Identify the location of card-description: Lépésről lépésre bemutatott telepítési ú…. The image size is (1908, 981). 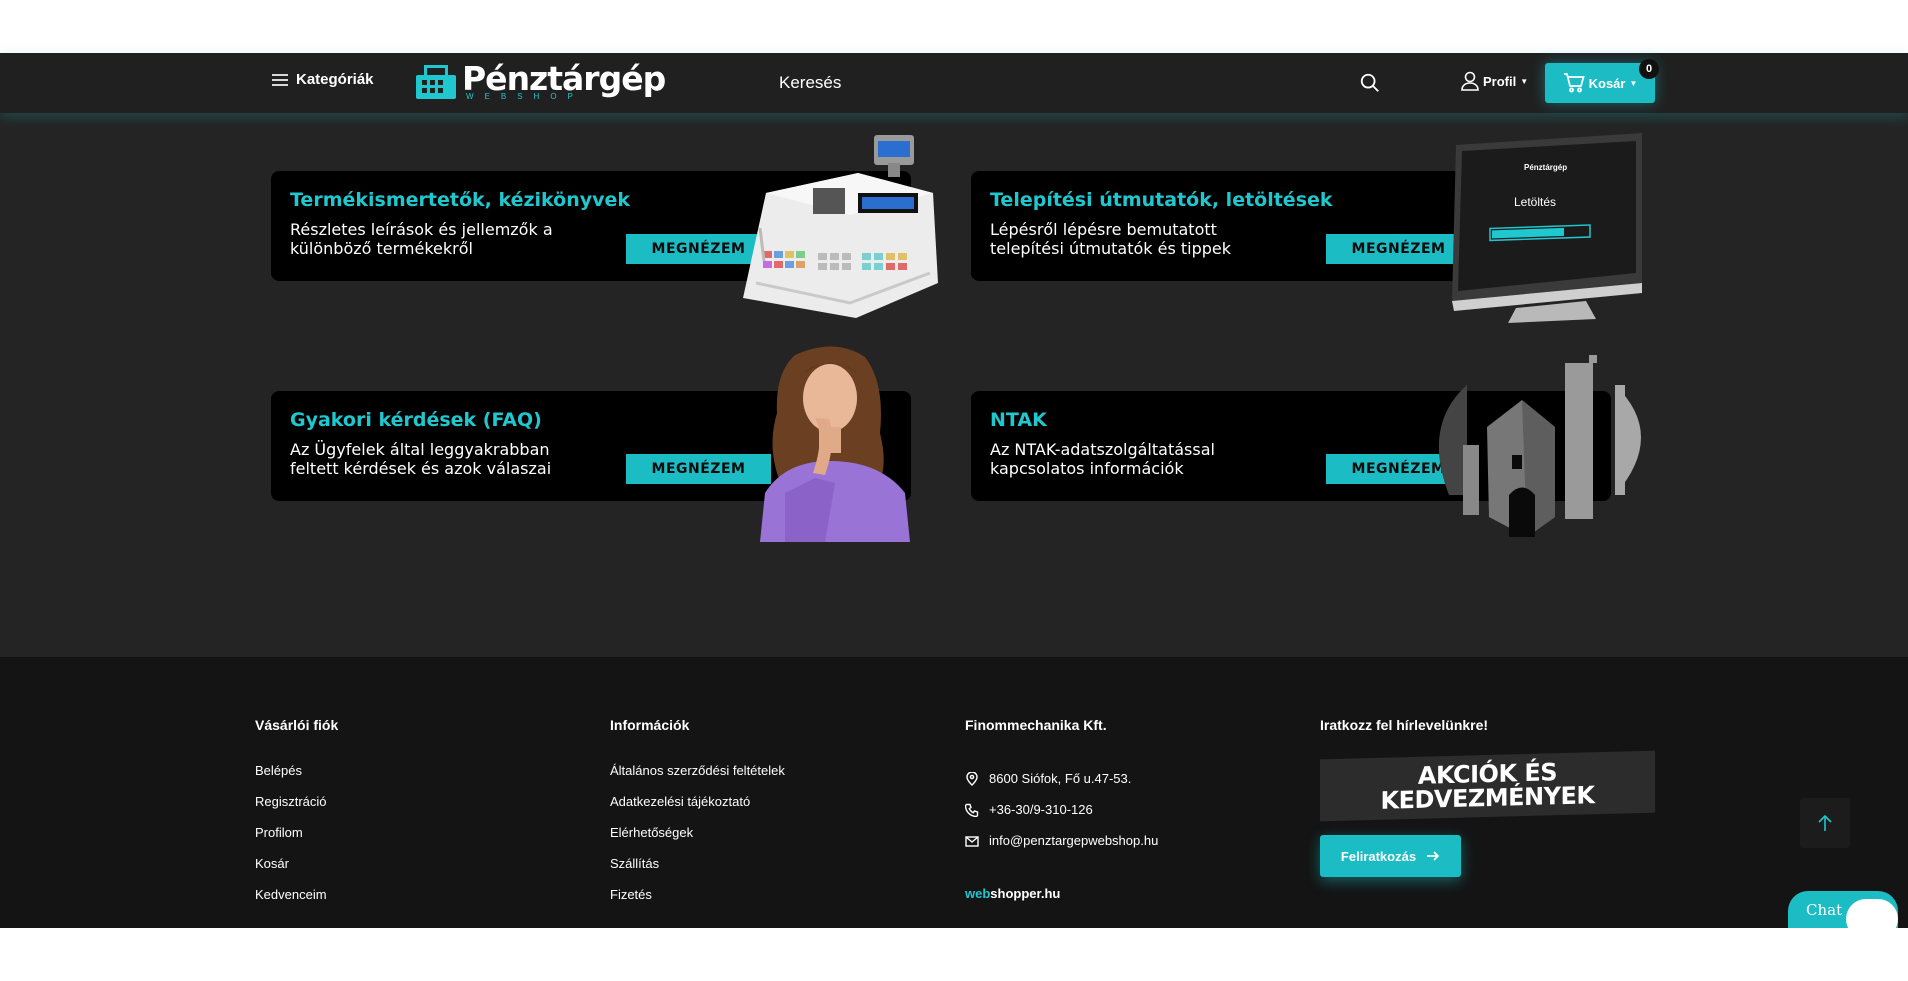
(1111, 239).